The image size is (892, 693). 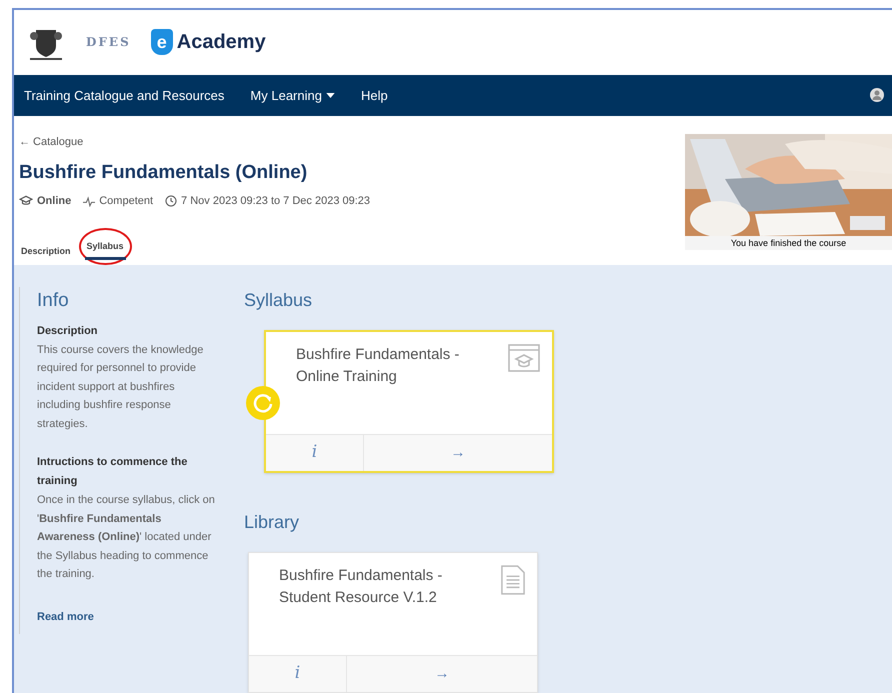 What do you see at coordinates (126, 202) in the screenshot?
I see `course-result: Competent` at bounding box center [126, 202].